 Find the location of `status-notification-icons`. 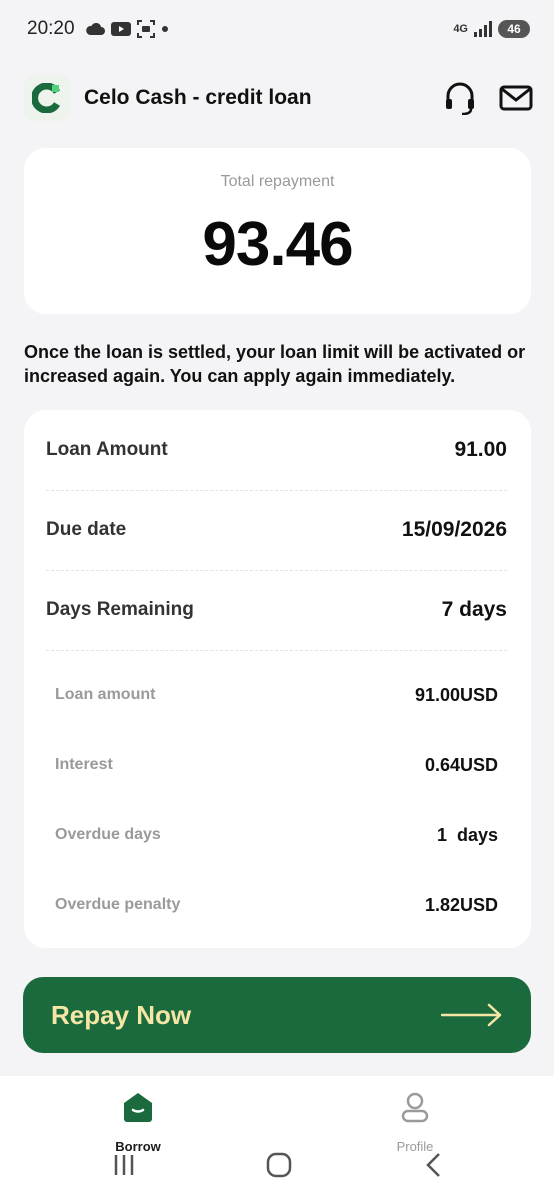

status-notification-icons is located at coordinates (127, 29).